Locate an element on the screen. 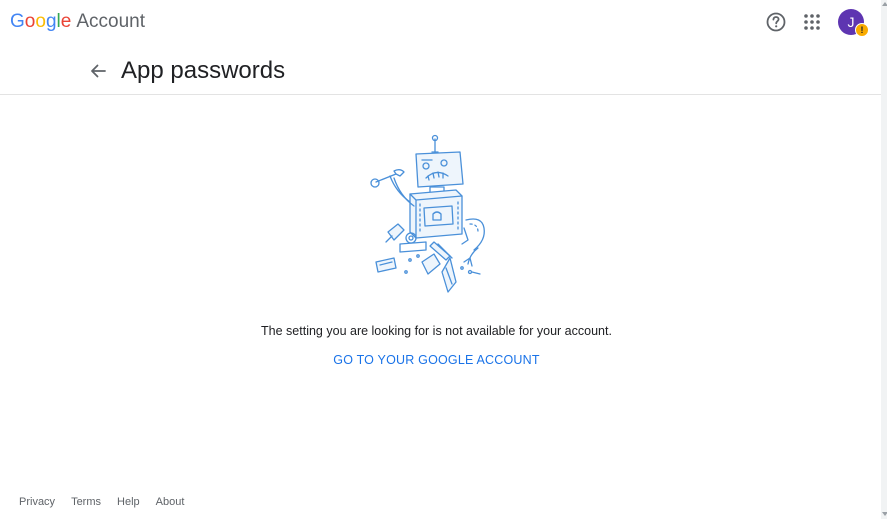 The width and height of the screenshot is (887, 519). help-circle-icon is located at coordinates (776, 22).